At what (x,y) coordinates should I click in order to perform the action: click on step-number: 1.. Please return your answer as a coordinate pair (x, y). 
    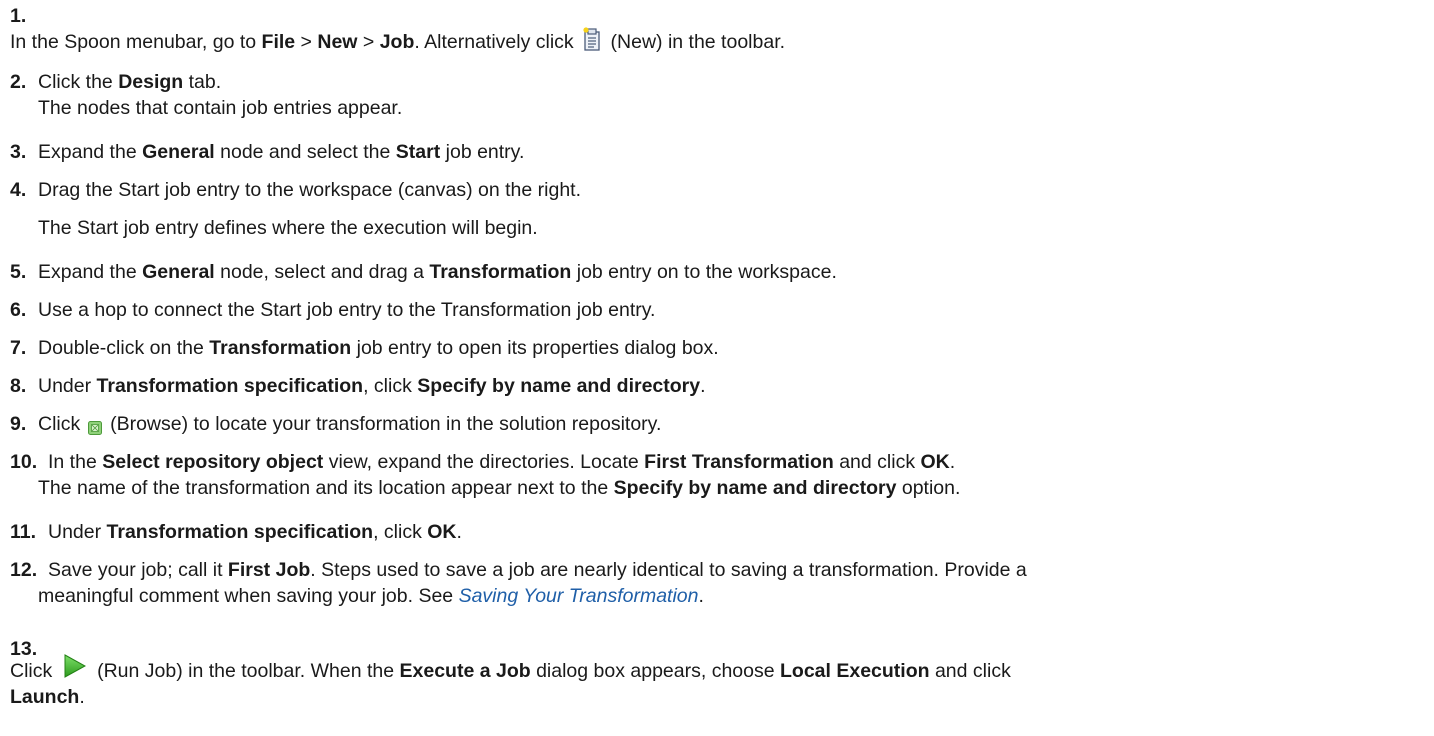
    Looking at the image, I should click on (18, 16).